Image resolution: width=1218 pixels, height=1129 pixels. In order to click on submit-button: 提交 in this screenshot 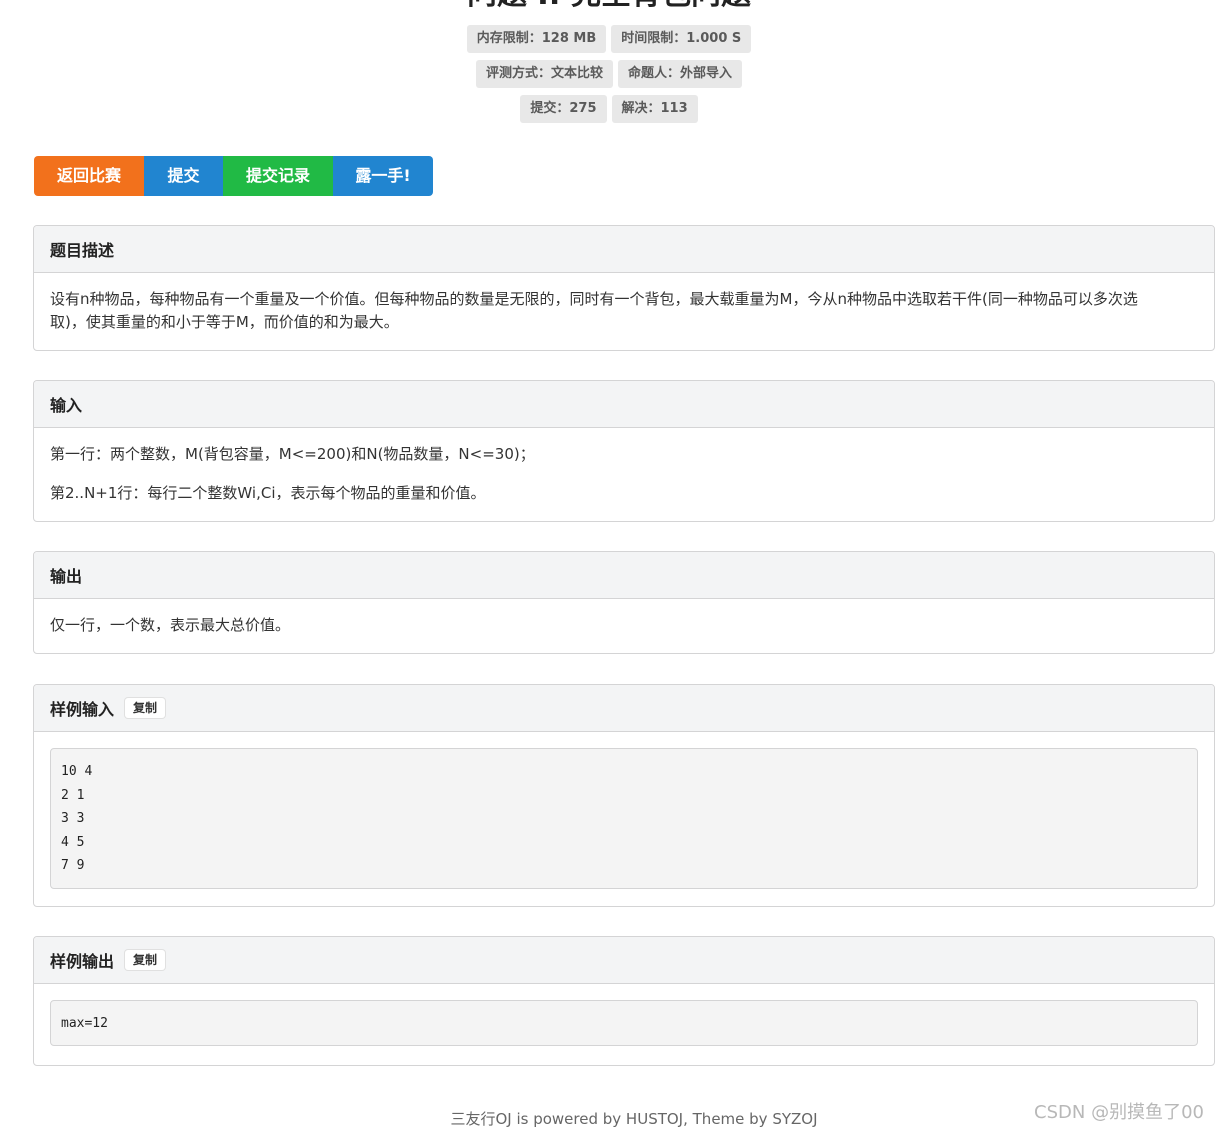, I will do `click(183, 176)`.